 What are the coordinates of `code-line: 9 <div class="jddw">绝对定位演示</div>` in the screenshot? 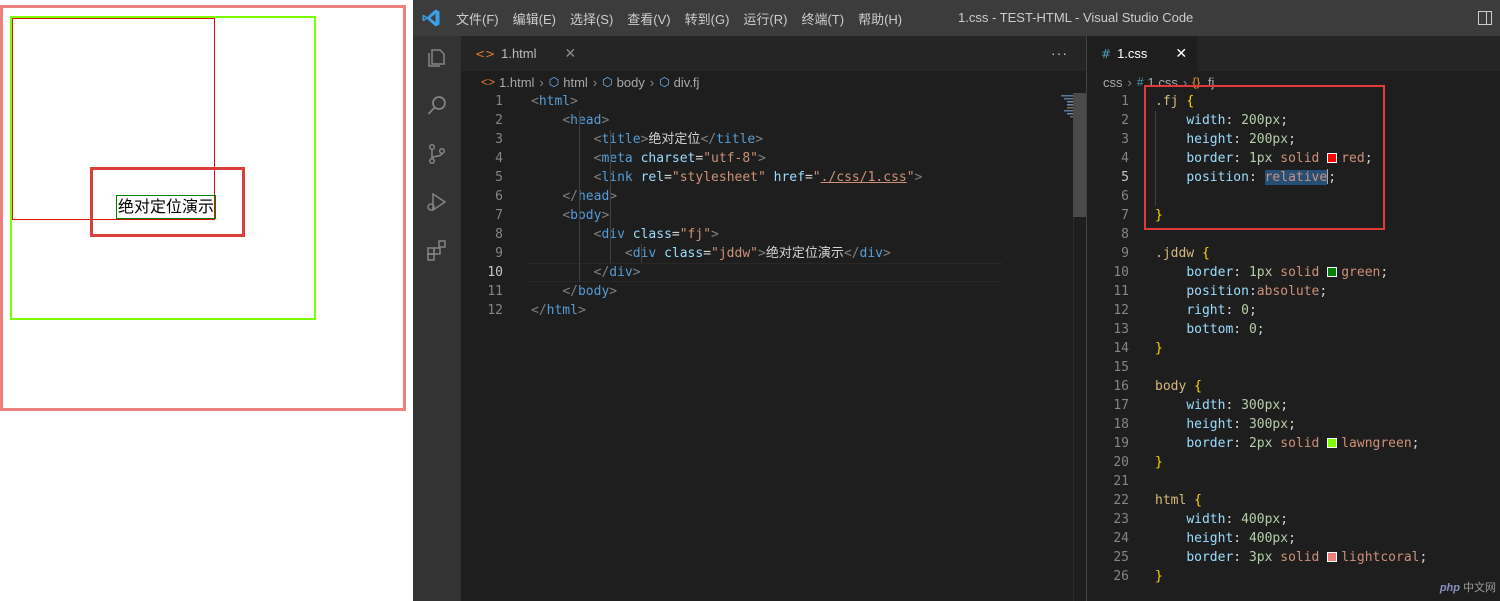 It's located at (773, 253).